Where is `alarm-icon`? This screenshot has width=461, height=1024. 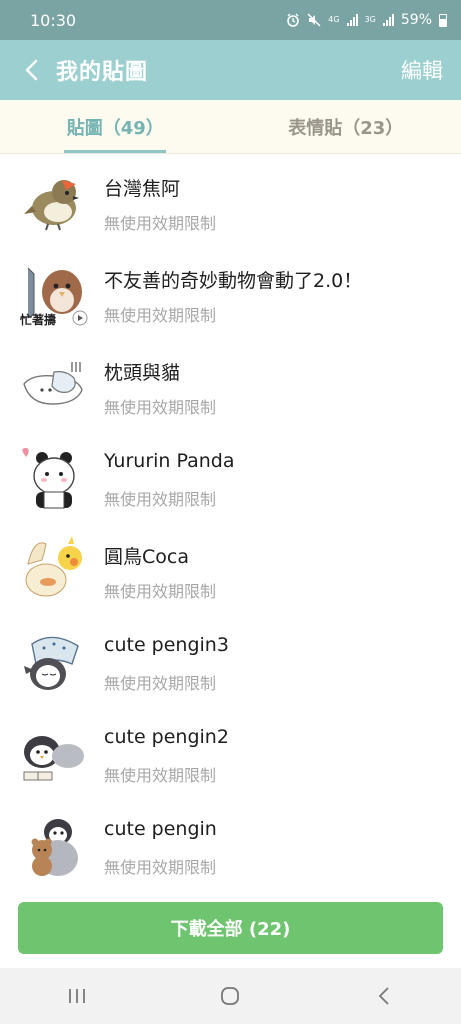 alarm-icon is located at coordinates (293, 20).